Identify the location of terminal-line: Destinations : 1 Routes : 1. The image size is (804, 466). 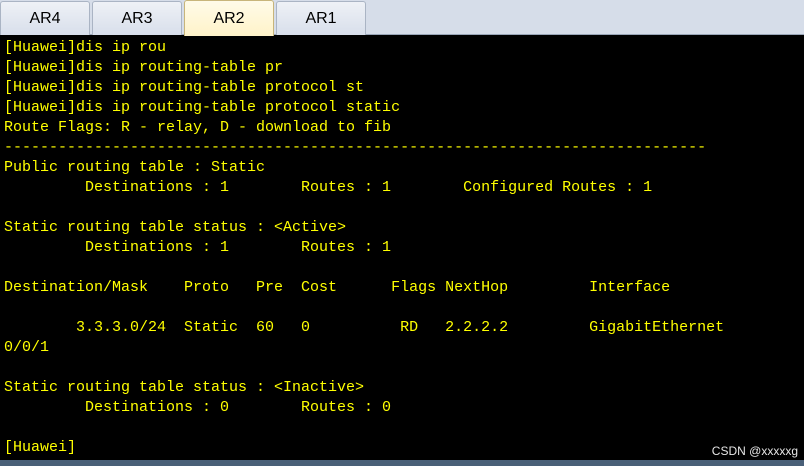
(198, 247).